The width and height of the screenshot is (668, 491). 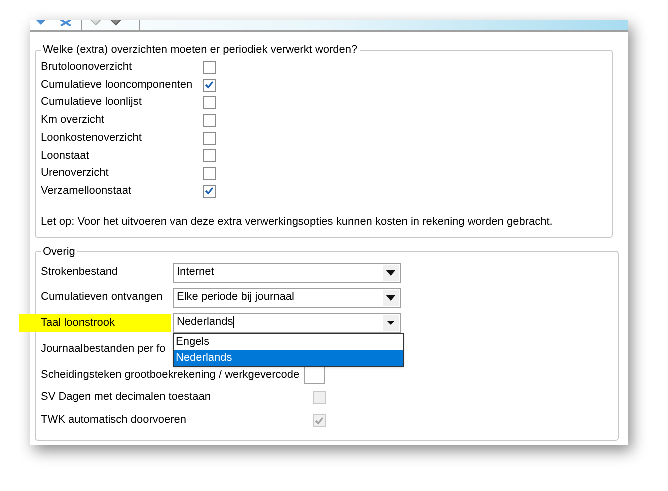 What do you see at coordinates (288, 342) in the screenshot?
I see `dropdown-option: Engels` at bounding box center [288, 342].